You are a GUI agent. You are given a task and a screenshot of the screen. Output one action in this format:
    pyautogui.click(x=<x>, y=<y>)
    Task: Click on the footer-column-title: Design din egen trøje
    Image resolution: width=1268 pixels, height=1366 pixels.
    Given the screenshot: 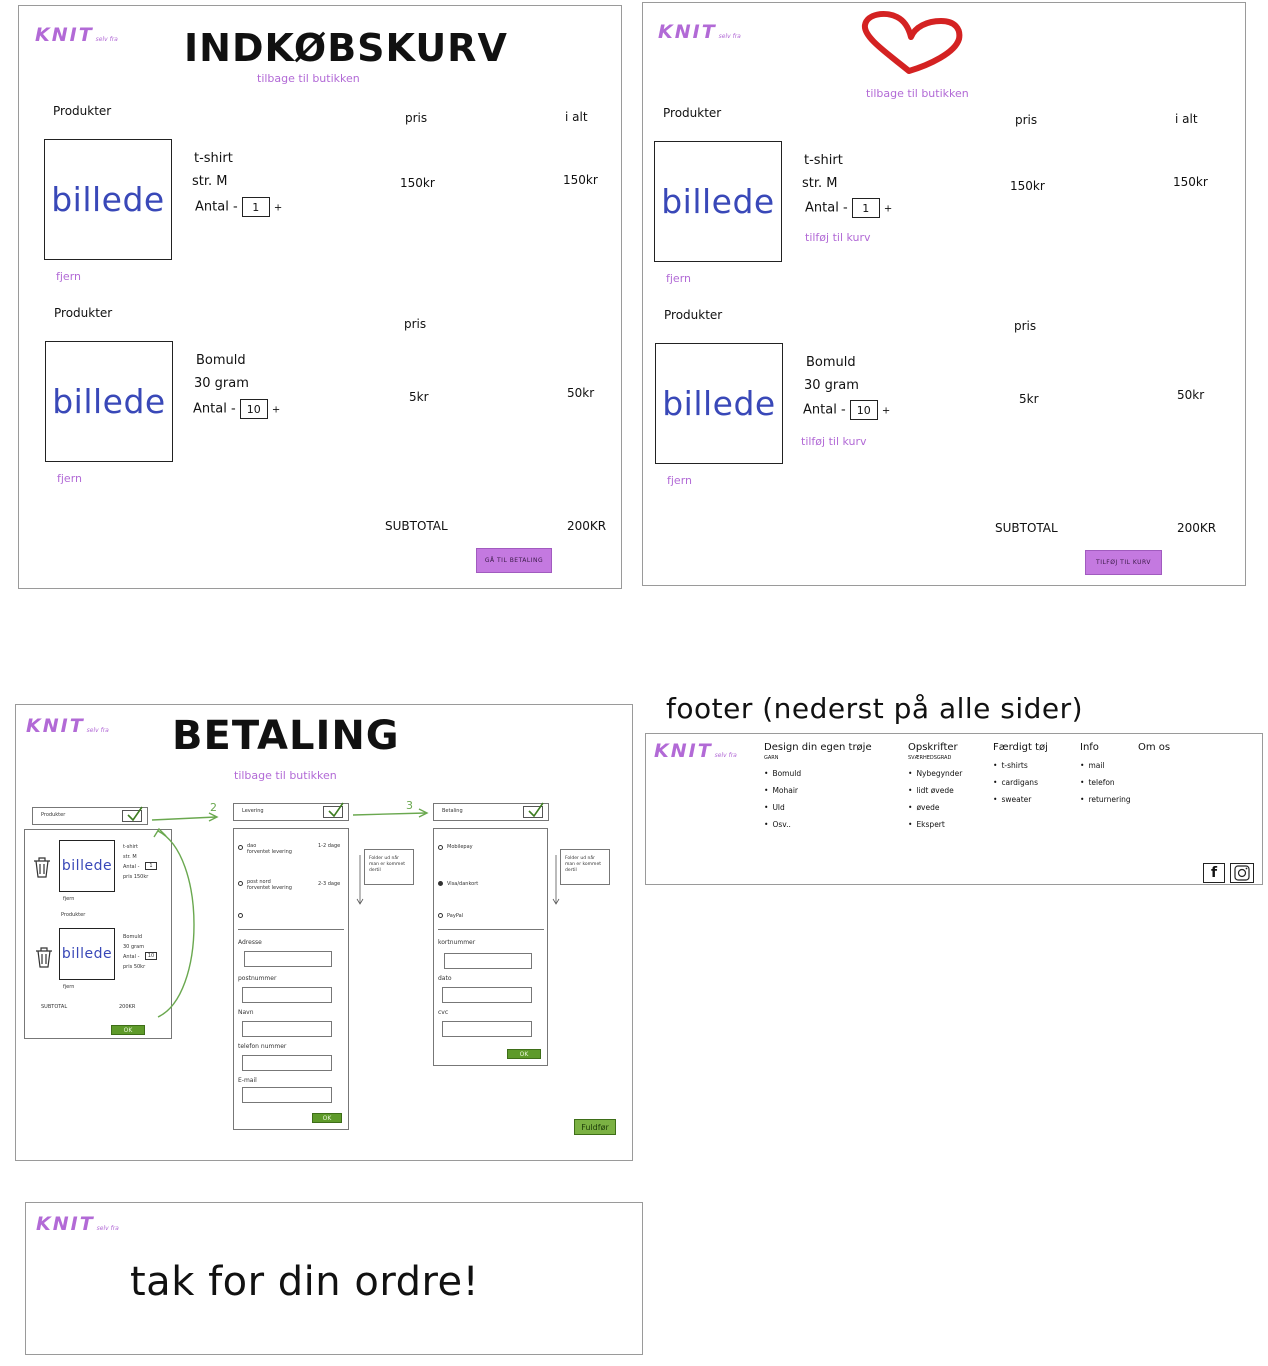 What is the action you would take?
    pyautogui.click(x=818, y=747)
    